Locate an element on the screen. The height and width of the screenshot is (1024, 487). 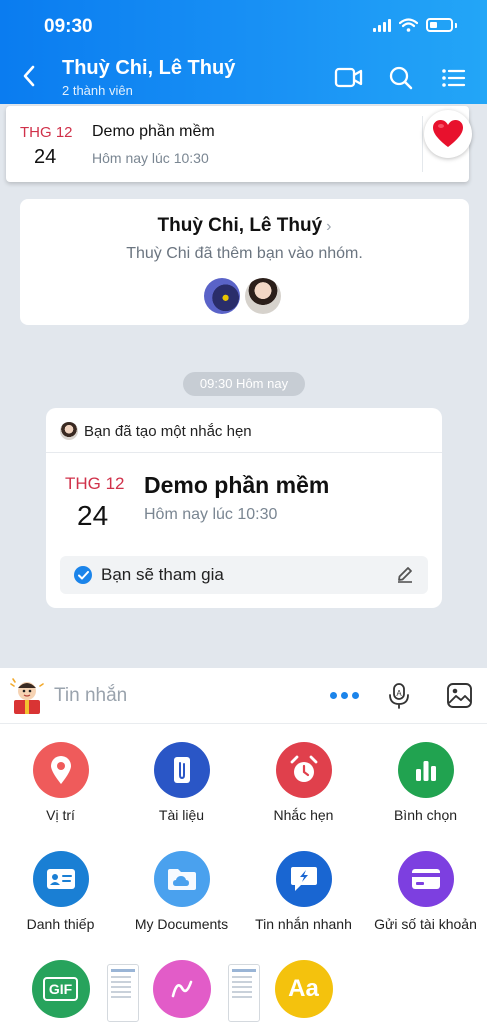
attach-contact-card-button: Danh thiếp is located at coordinates (60, 891).